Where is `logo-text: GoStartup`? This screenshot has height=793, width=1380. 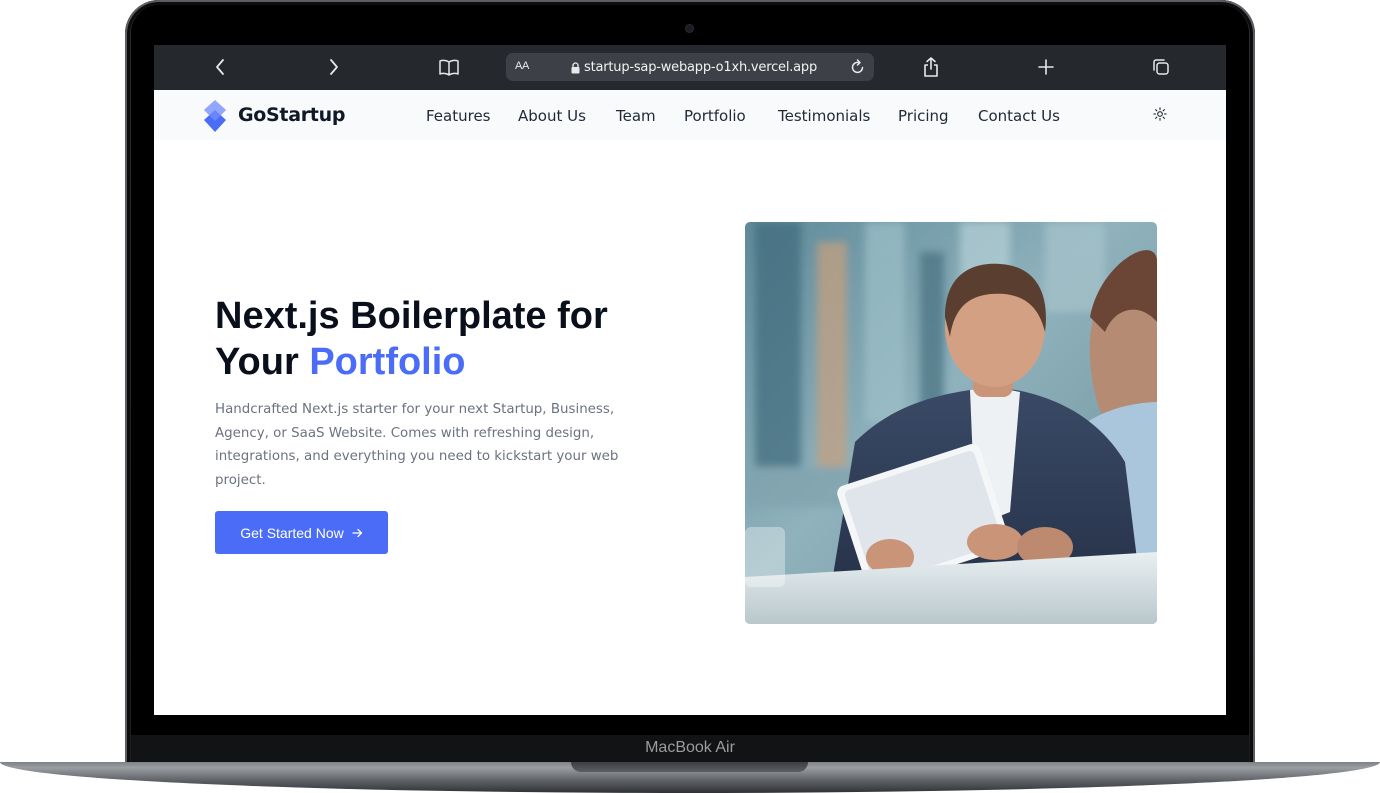
logo-text: GoStartup is located at coordinates (291, 115).